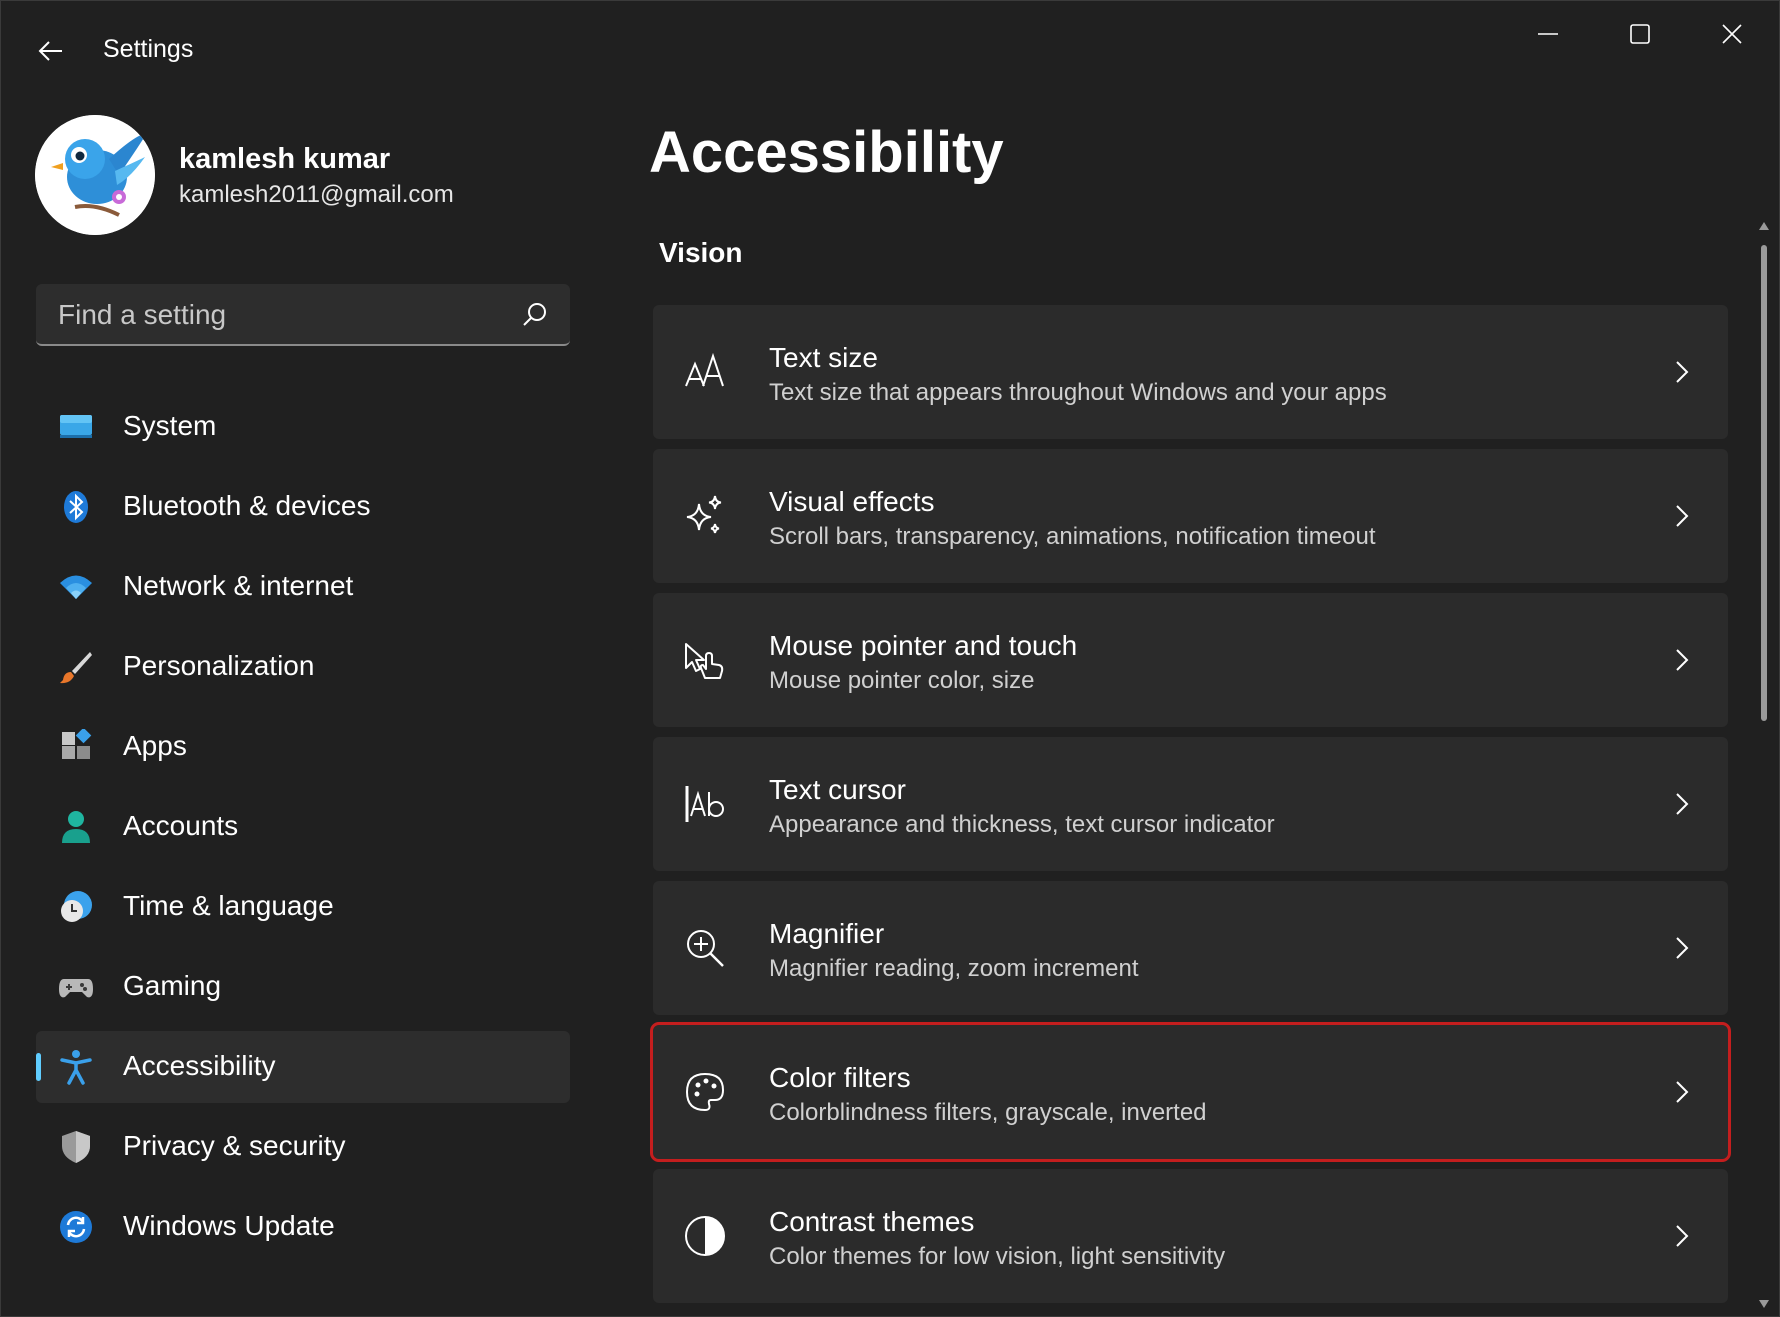 The height and width of the screenshot is (1317, 1780). Describe the element at coordinates (837, 789) in the screenshot. I see `card-title: Text cursor` at that location.